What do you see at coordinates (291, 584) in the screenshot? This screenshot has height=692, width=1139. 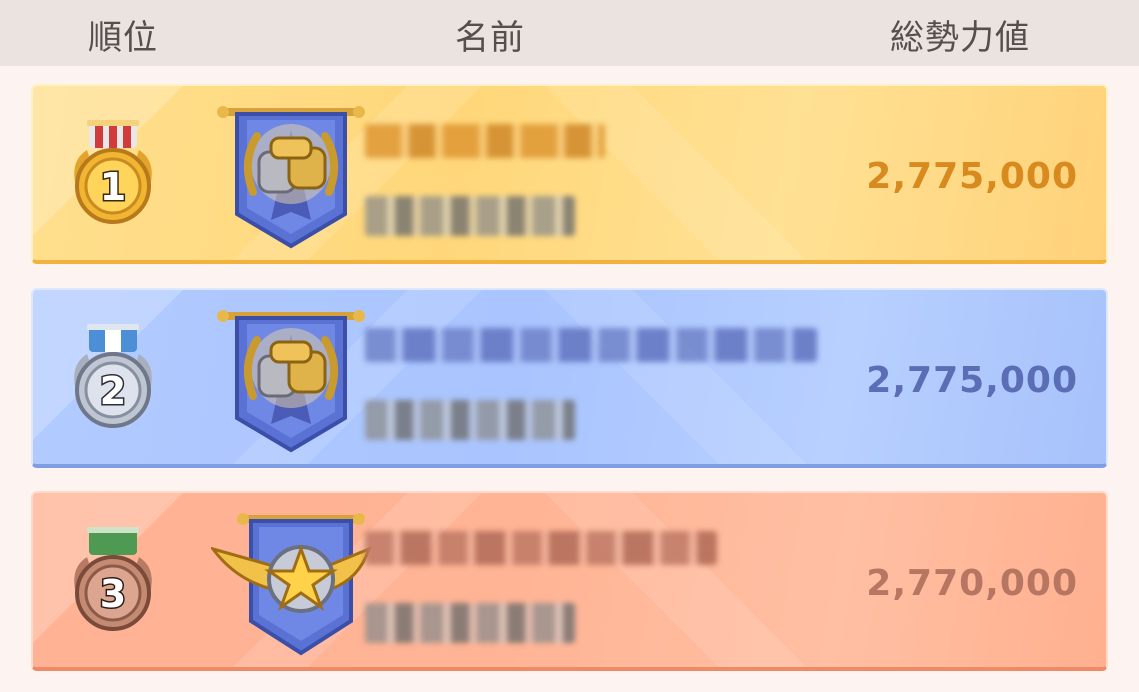 I see `winged-star-emblem-icon` at bounding box center [291, 584].